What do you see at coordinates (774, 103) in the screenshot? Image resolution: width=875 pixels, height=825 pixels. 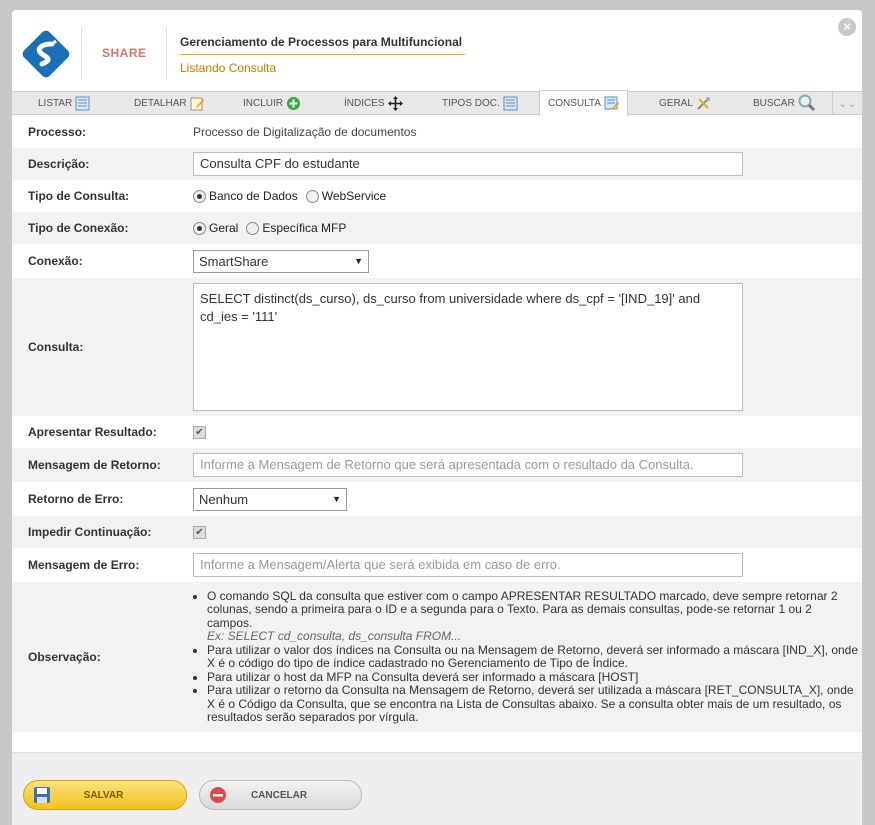 I see `tab-label: BUSCAR` at bounding box center [774, 103].